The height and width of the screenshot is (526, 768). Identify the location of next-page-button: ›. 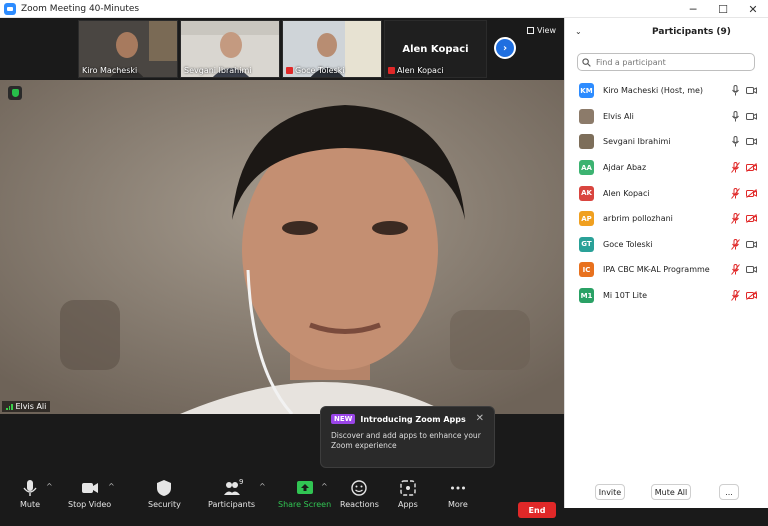
(505, 48).